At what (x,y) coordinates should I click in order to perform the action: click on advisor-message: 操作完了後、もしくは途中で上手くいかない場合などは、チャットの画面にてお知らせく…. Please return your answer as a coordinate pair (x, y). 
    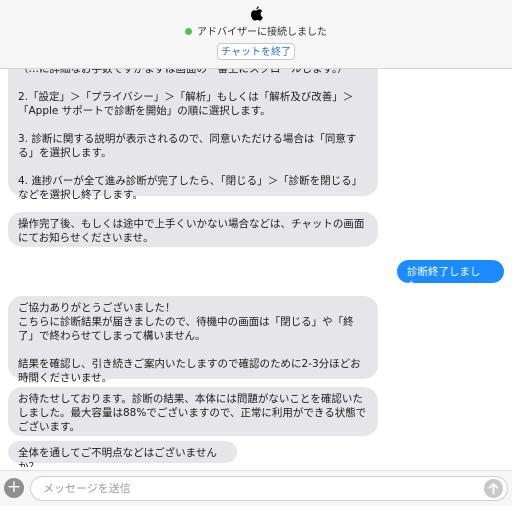
    Looking at the image, I should click on (193, 229).